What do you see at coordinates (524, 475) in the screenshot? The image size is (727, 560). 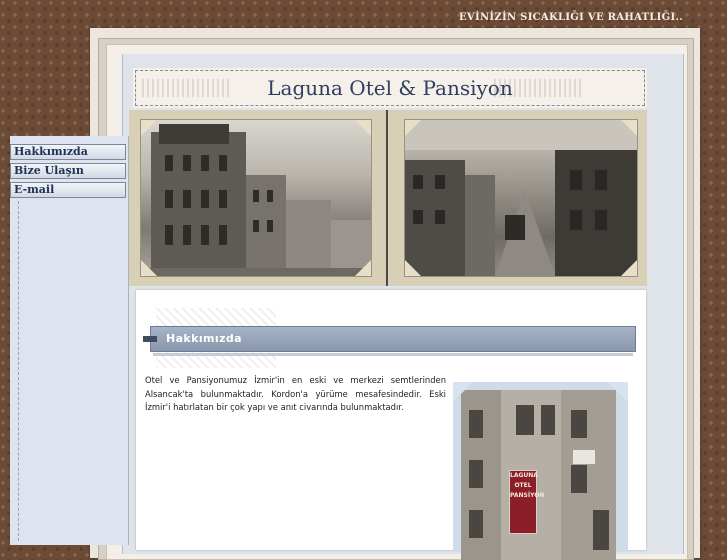 I see `hotel-sign-line: LAGUNA` at bounding box center [524, 475].